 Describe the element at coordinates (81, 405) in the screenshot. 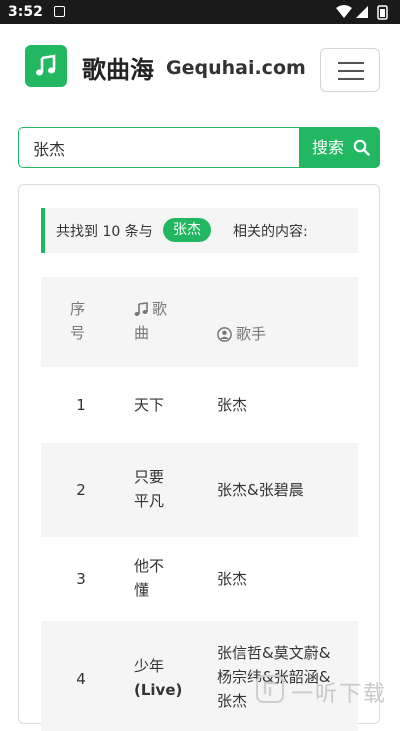

I see `row-index: 1` at that location.